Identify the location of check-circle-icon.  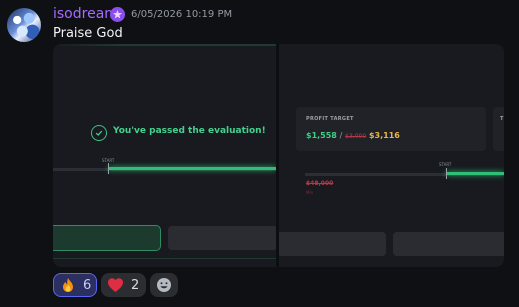
(99, 133).